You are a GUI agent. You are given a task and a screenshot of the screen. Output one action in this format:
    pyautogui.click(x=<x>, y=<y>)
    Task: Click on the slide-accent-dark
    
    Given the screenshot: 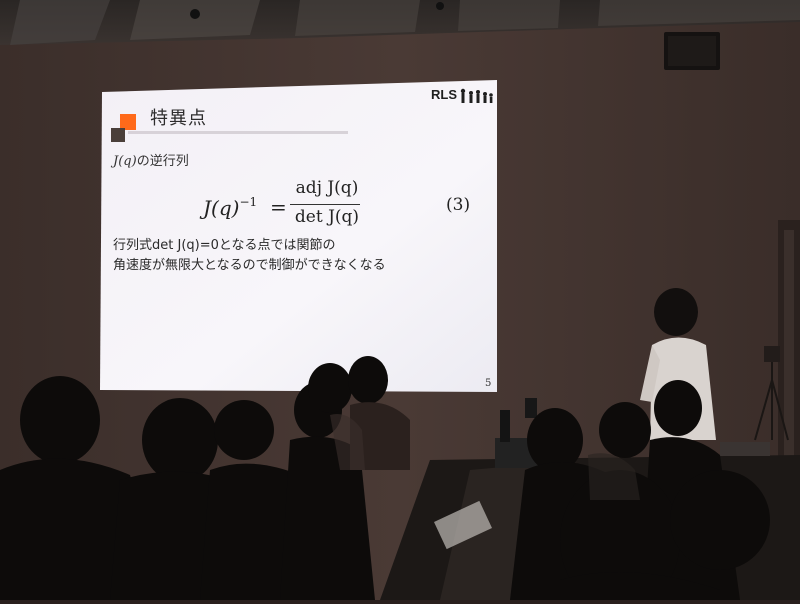 What is the action you would take?
    pyautogui.click(x=118, y=135)
    